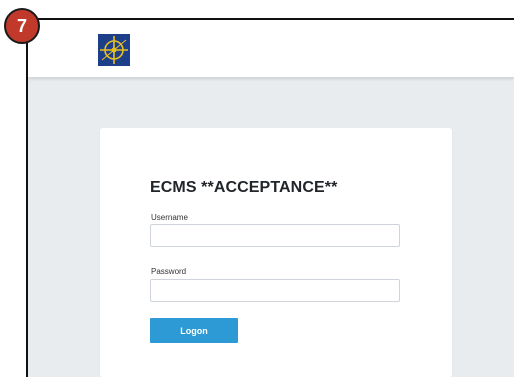  Describe the element at coordinates (169, 217) in the screenshot. I see `username-label: Username` at that location.